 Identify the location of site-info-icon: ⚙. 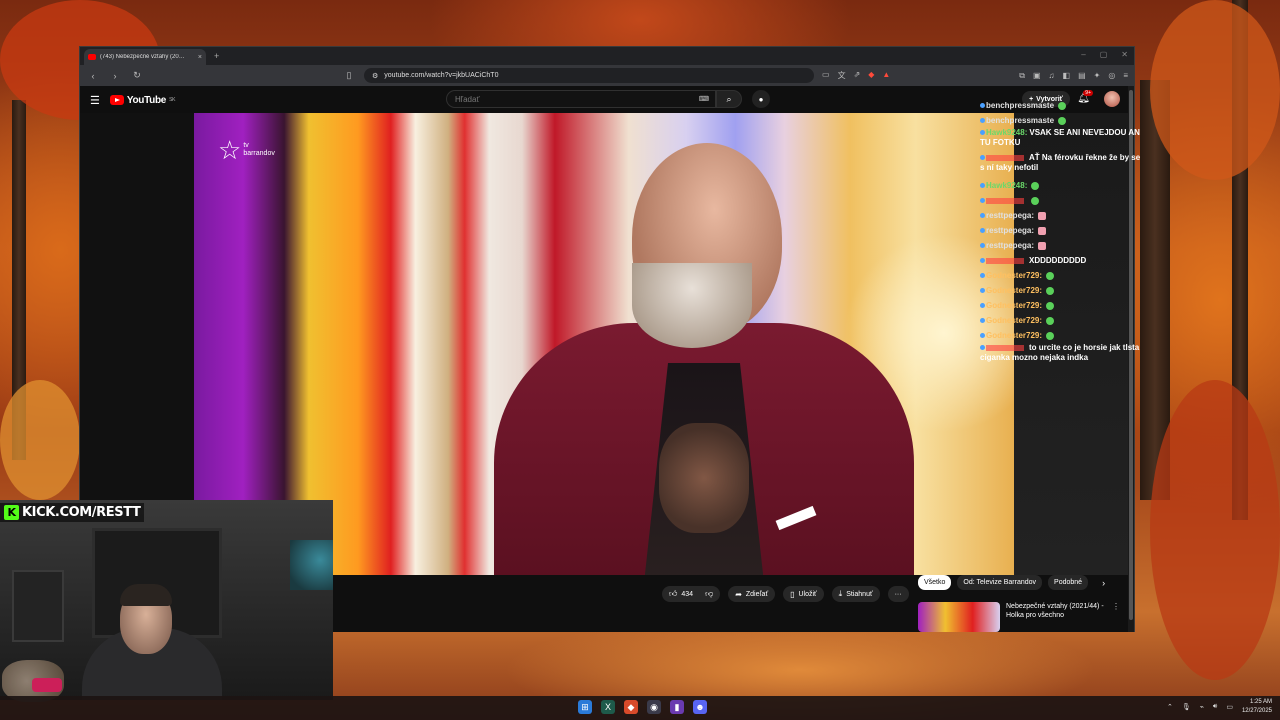
(375, 76).